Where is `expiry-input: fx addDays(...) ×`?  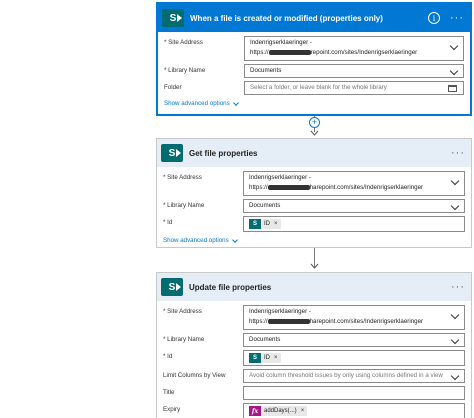
expiry-input: fx addDays(...) × is located at coordinates (354, 410).